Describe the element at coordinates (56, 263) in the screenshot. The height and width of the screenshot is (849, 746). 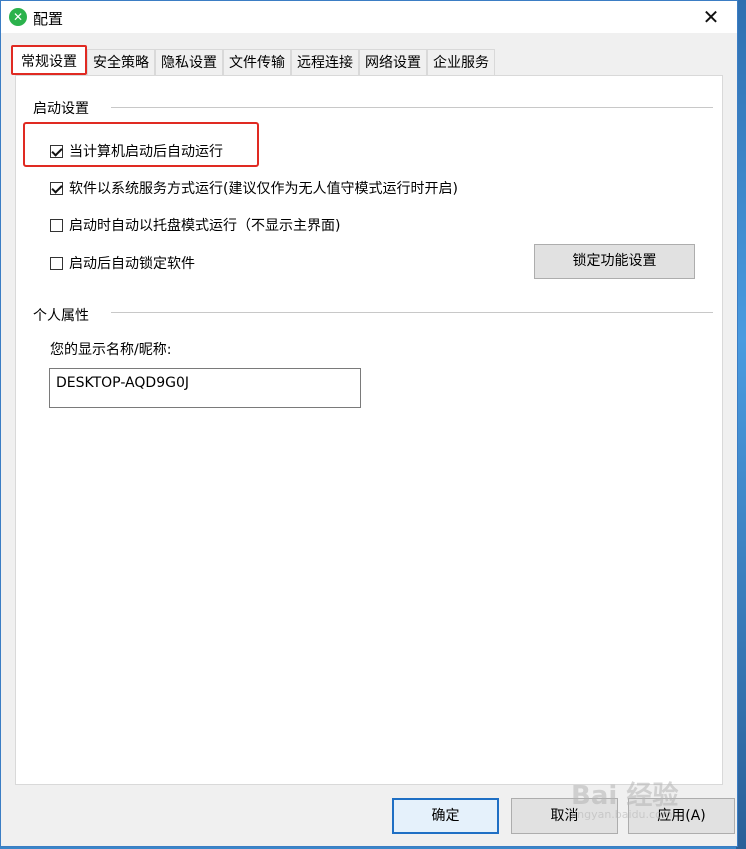
I see `checkbox-auto-lock` at that location.